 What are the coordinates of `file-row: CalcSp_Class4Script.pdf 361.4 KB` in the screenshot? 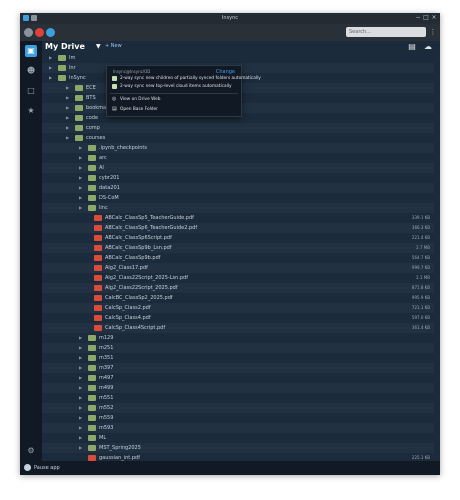 It's located at (238, 328).